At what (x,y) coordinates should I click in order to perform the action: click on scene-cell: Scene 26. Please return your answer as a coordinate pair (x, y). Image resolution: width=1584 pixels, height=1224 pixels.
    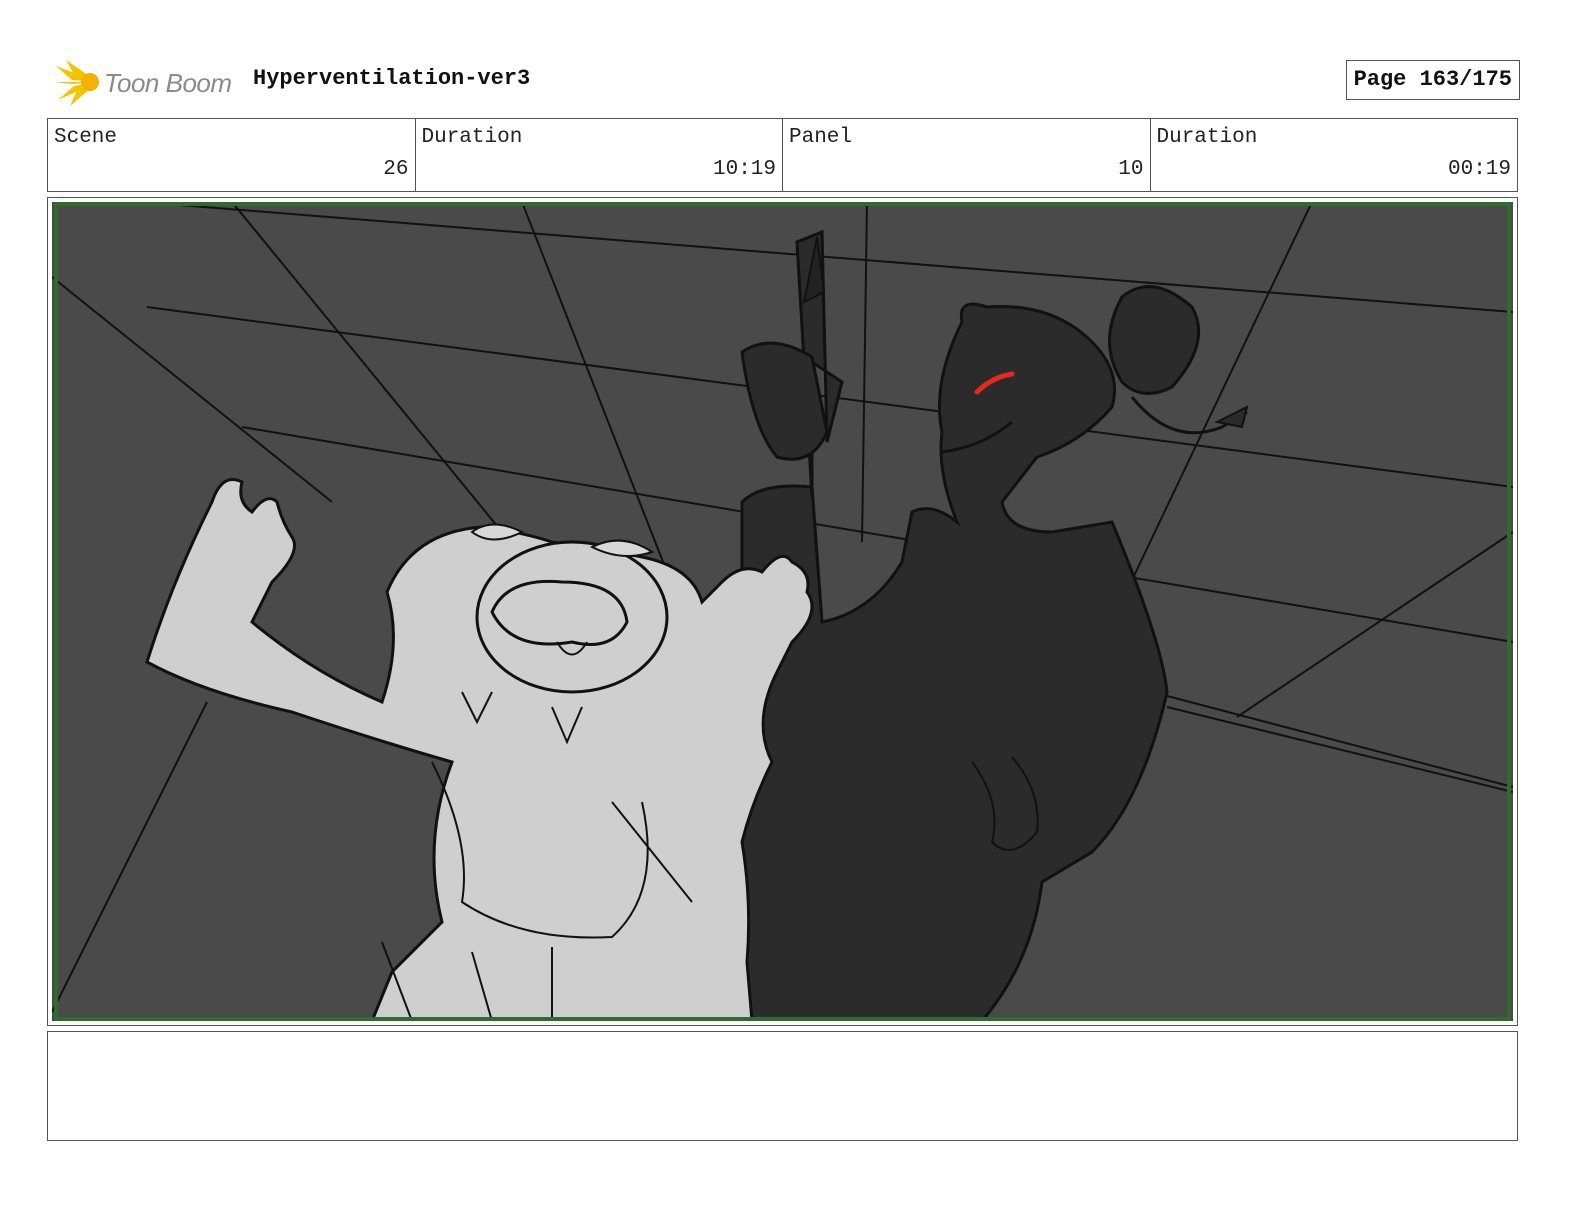
    Looking at the image, I should click on (232, 155).